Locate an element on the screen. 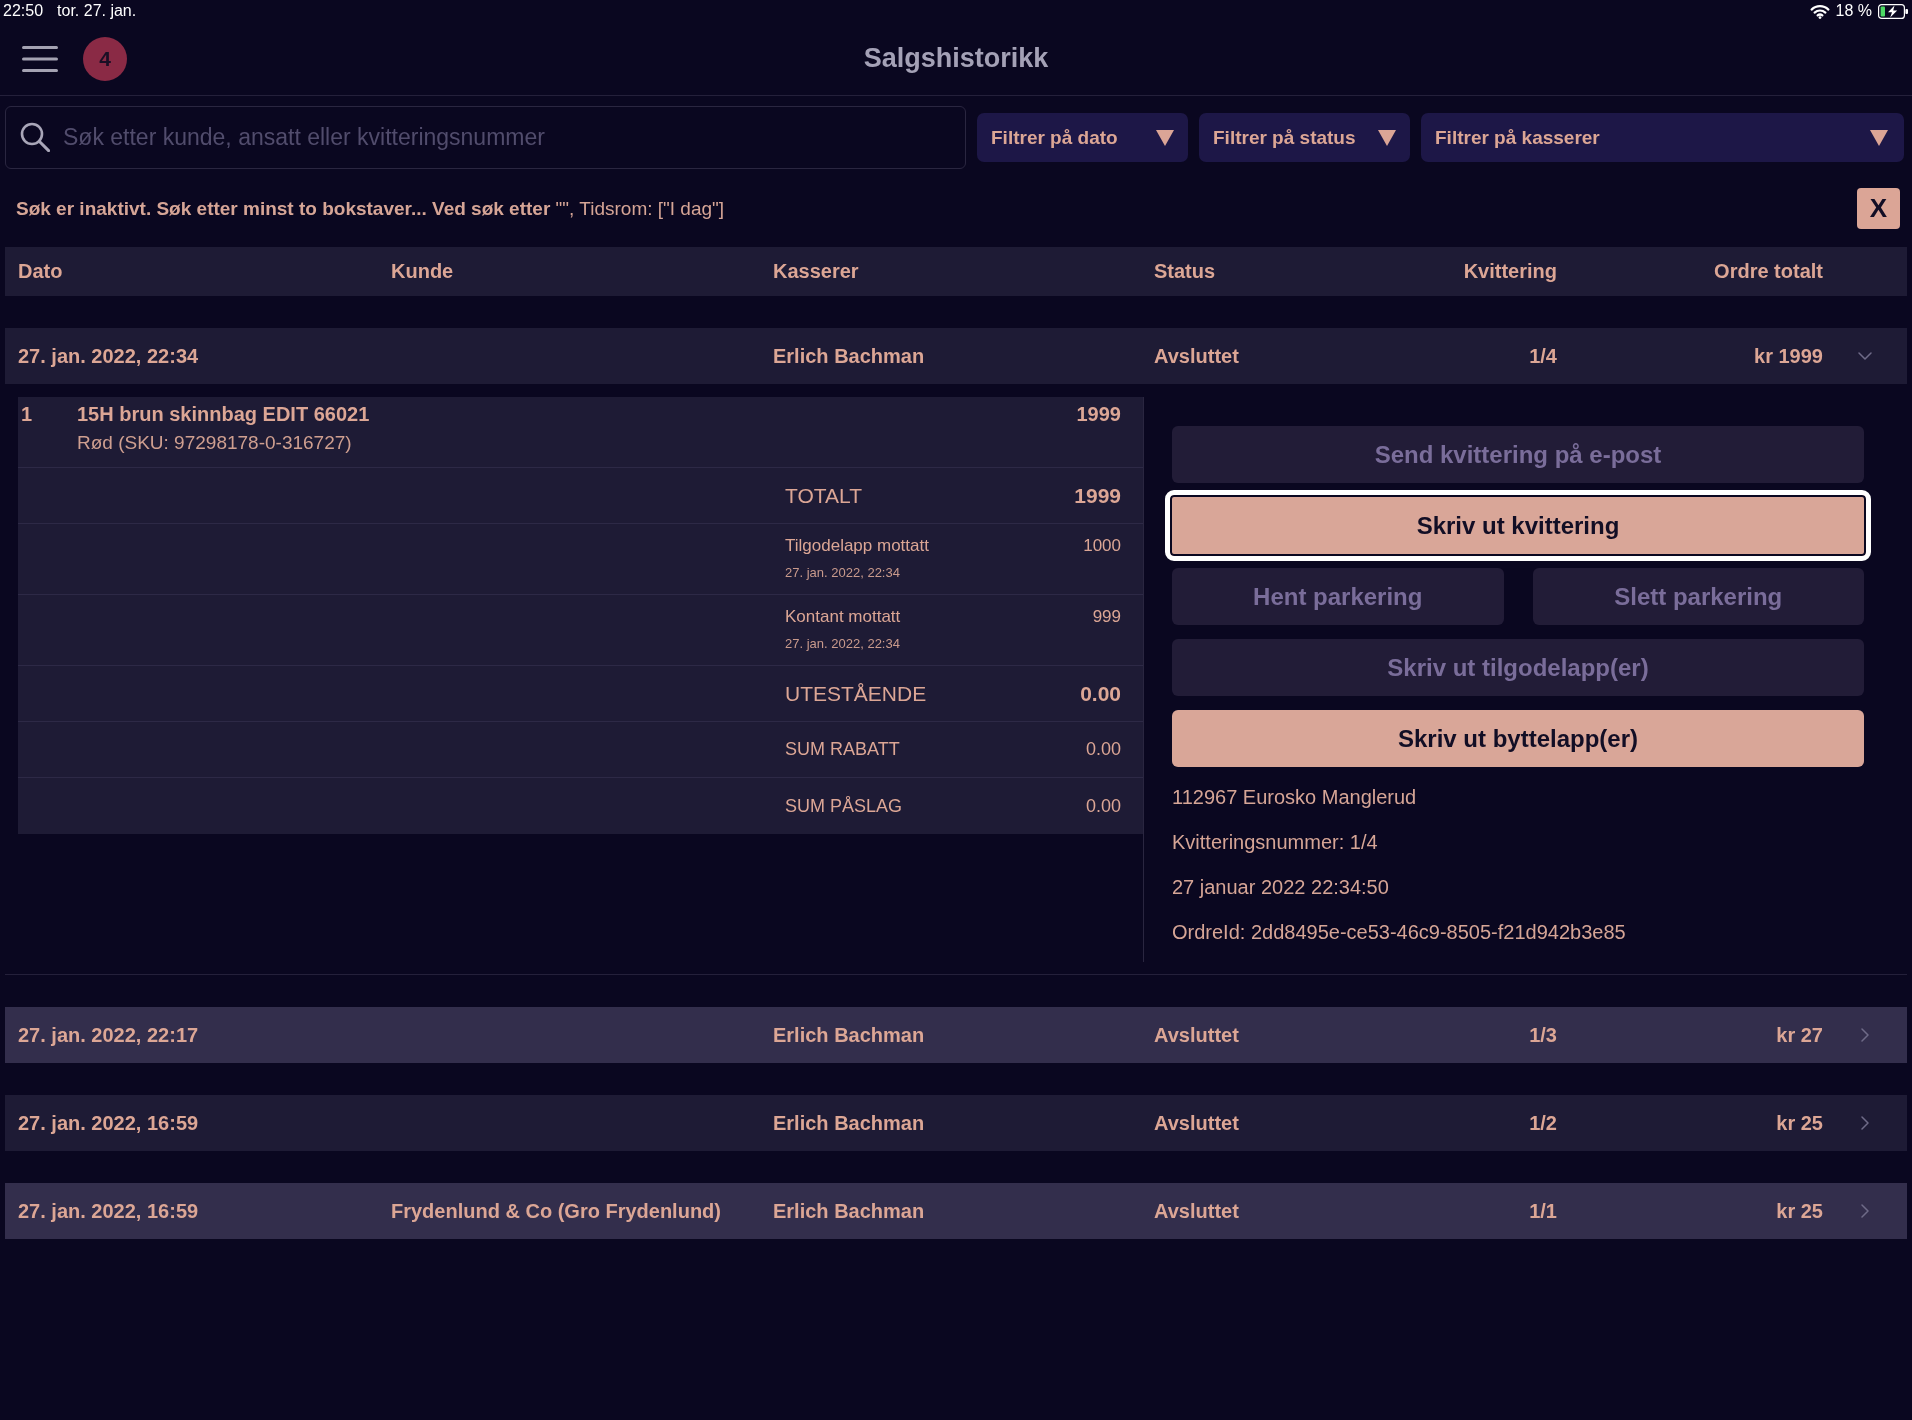  table-cell: 1/4 is located at coordinates (1543, 356).